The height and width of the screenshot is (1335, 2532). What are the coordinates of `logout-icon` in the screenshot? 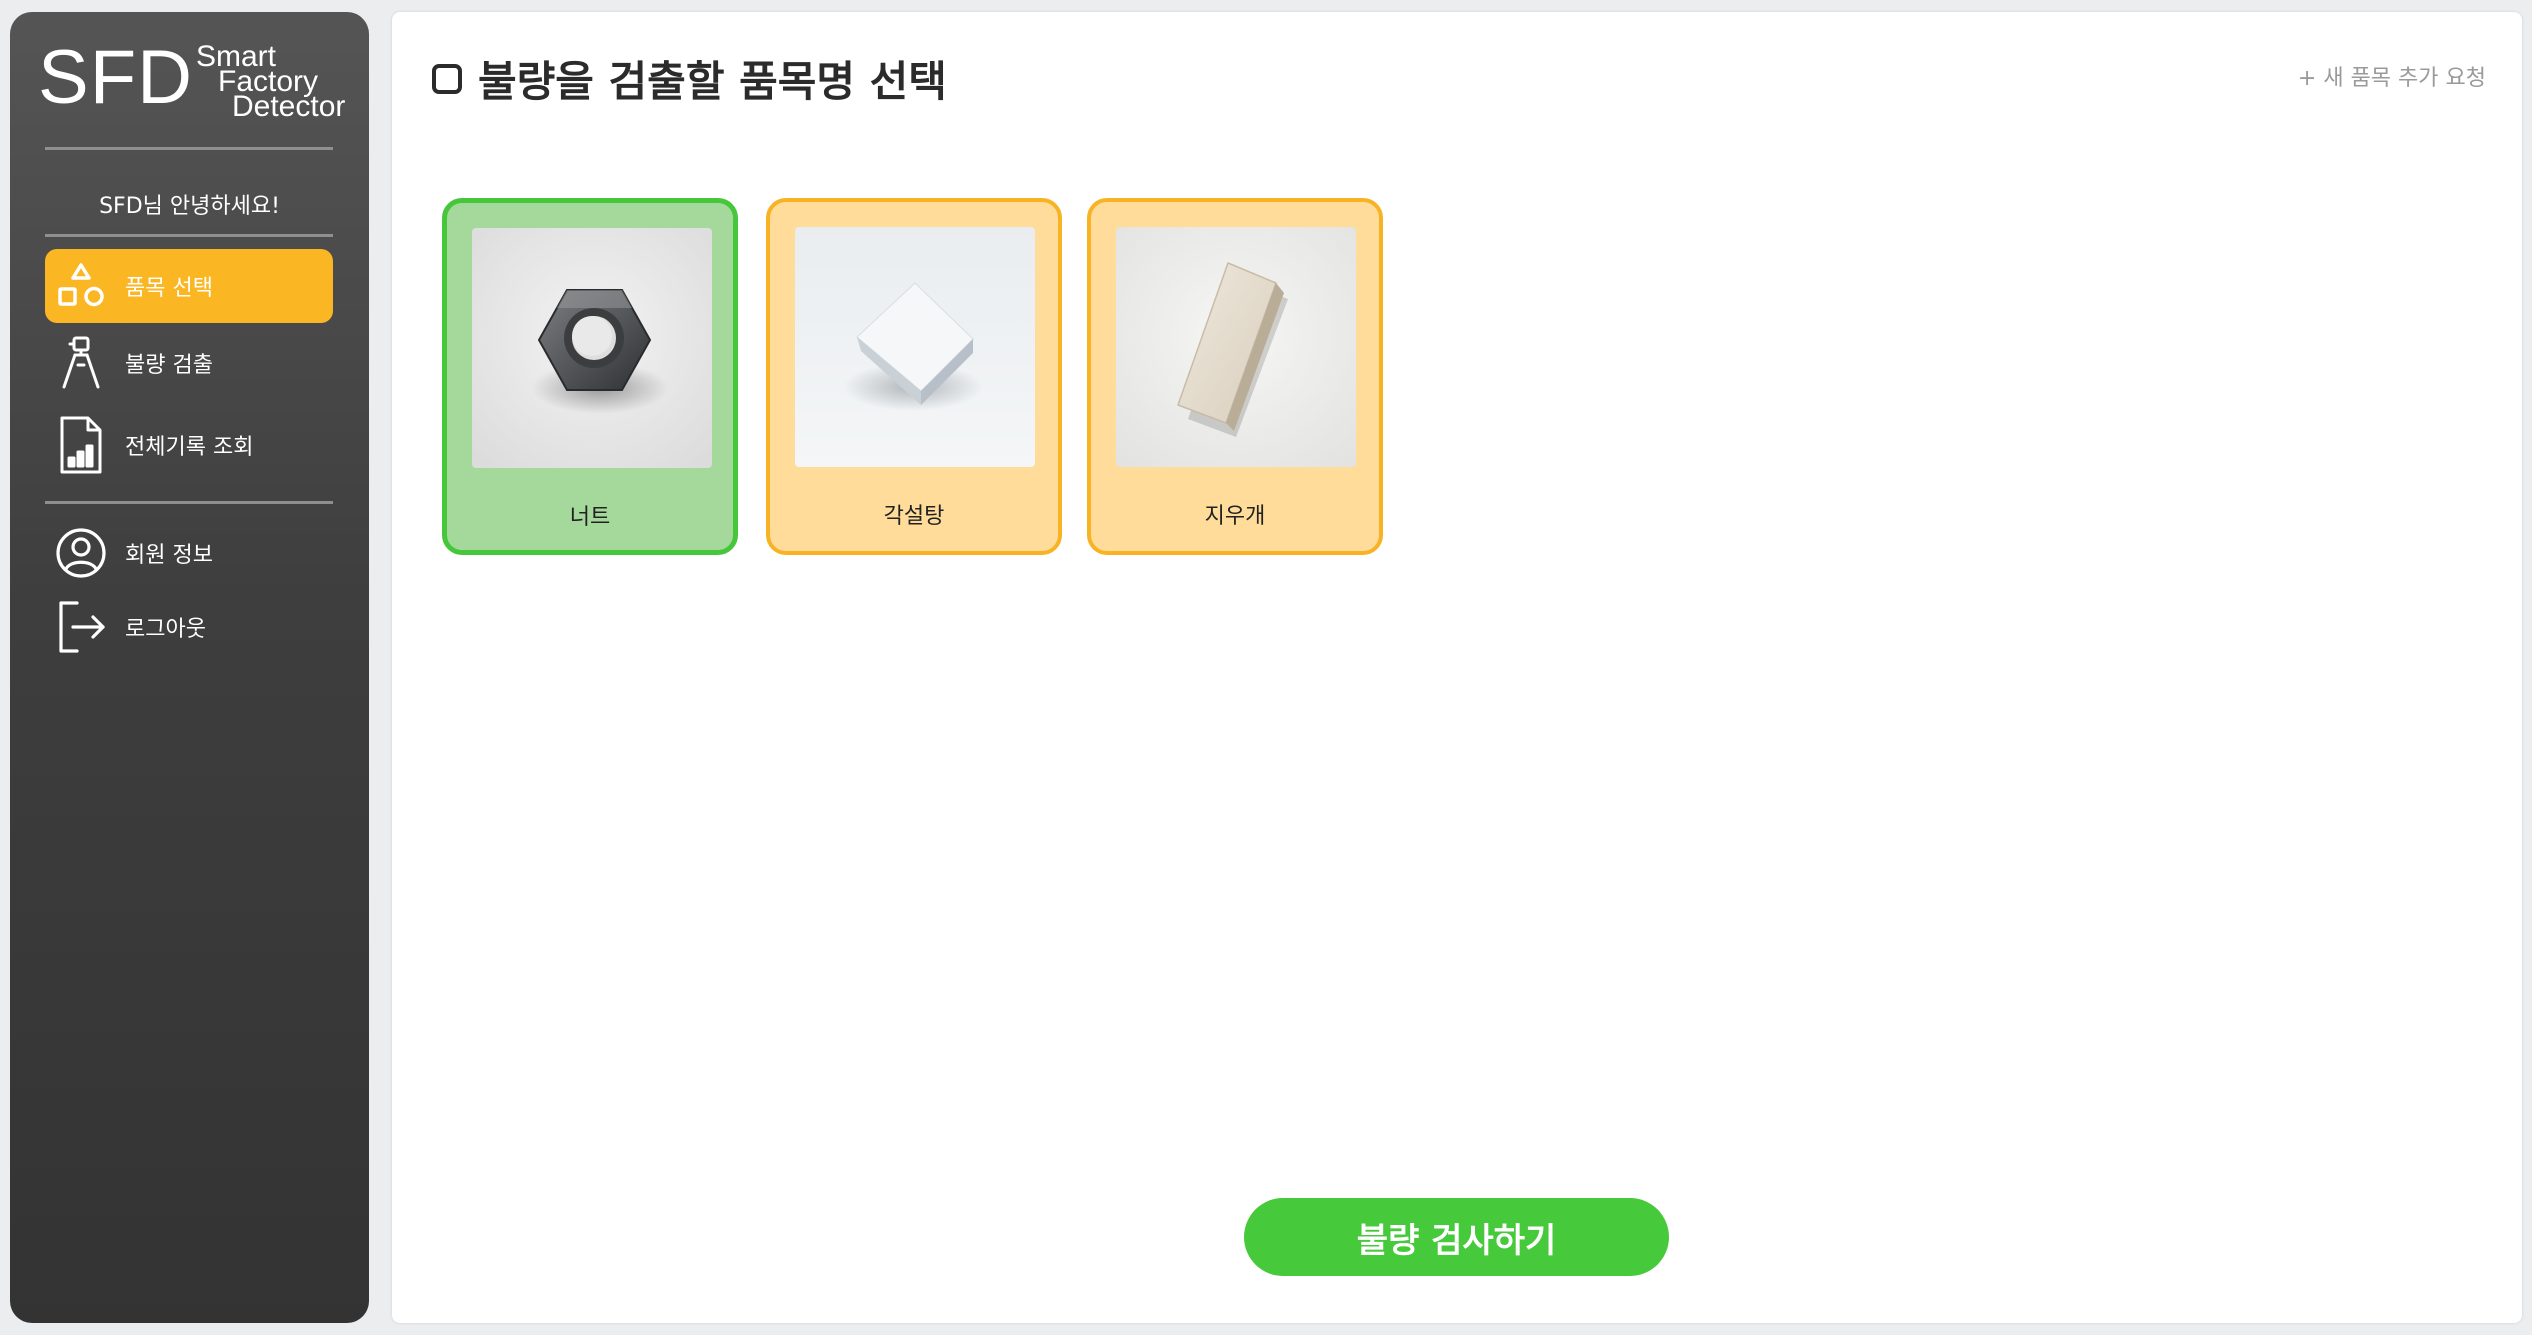 It's located at (81, 627).